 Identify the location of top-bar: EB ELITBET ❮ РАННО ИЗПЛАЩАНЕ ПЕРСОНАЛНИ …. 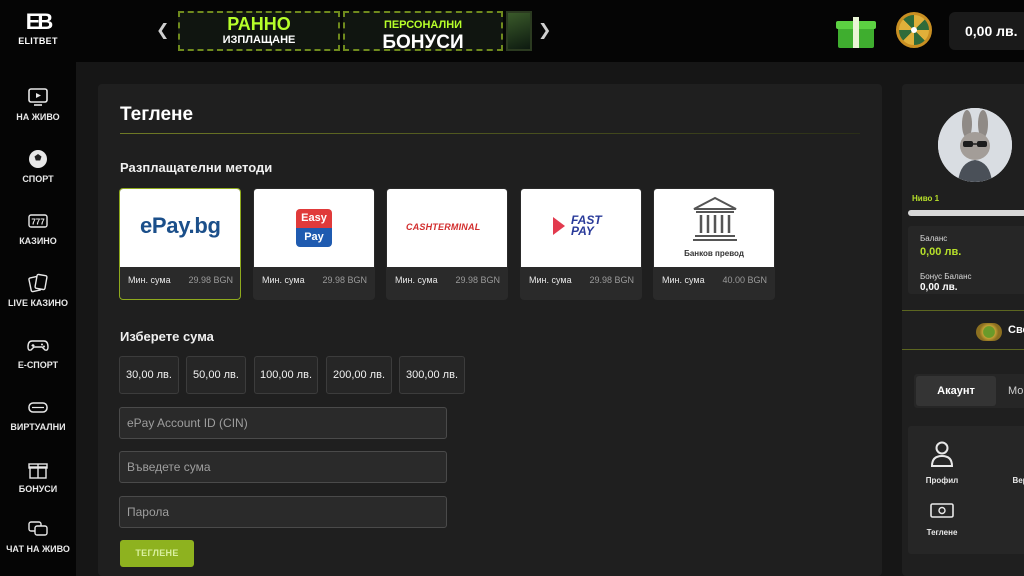
(512, 31).